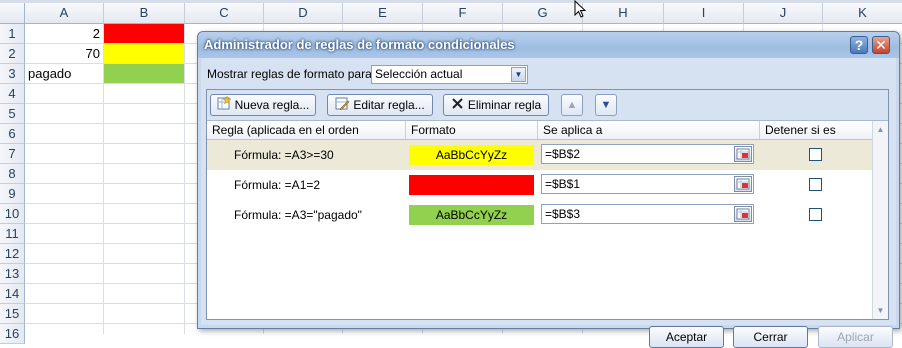 The width and height of the screenshot is (902, 348). Describe the element at coordinates (623, 13) in the screenshot. I see `column-header-h: H` at that location.